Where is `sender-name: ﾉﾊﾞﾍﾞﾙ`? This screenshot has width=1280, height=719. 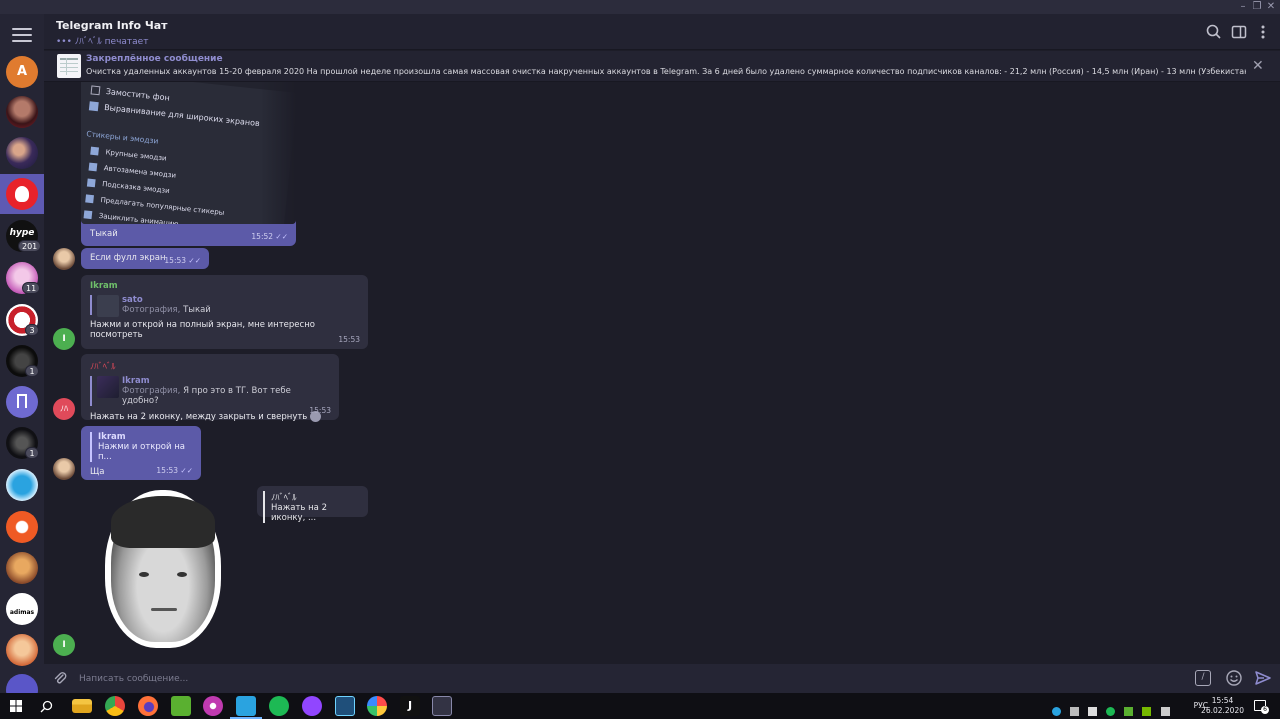 sender-name: ﾉﾊﾞﾍﾞﾙ is located at coordinates (210, 366).